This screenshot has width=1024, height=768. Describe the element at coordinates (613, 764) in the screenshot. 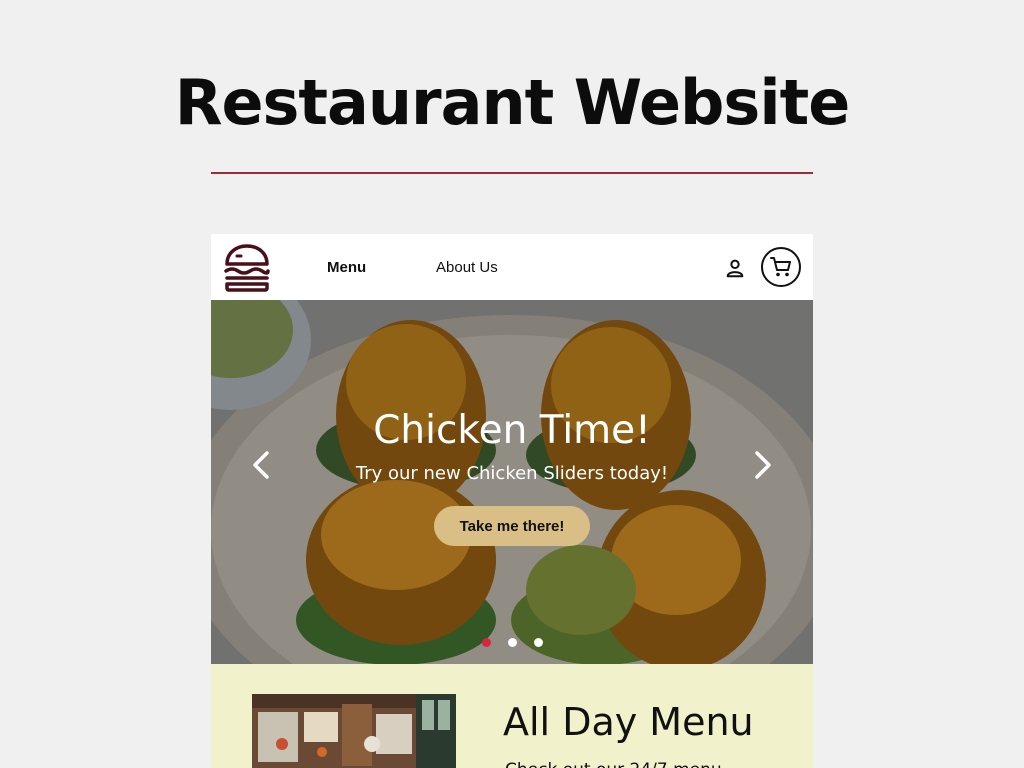

I see `menu-hours-text: Check out our 24/7 menu` at that location.